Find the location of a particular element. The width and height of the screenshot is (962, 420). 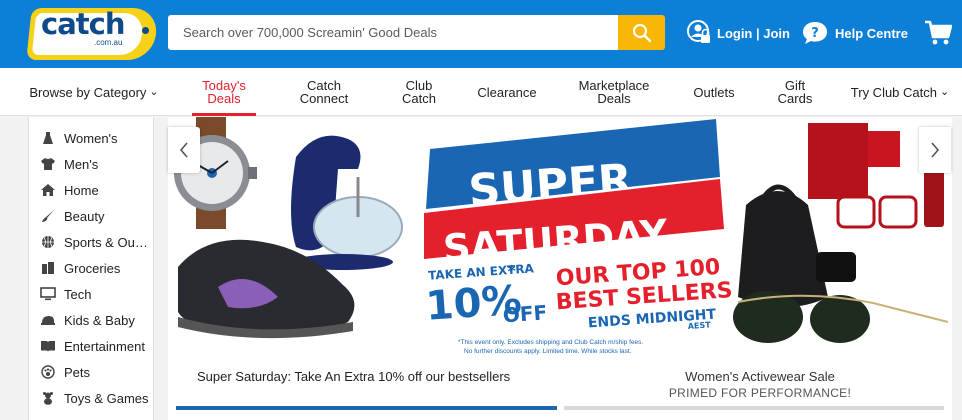

logo-subtext: .com.au is located at coordinates (108, 42).